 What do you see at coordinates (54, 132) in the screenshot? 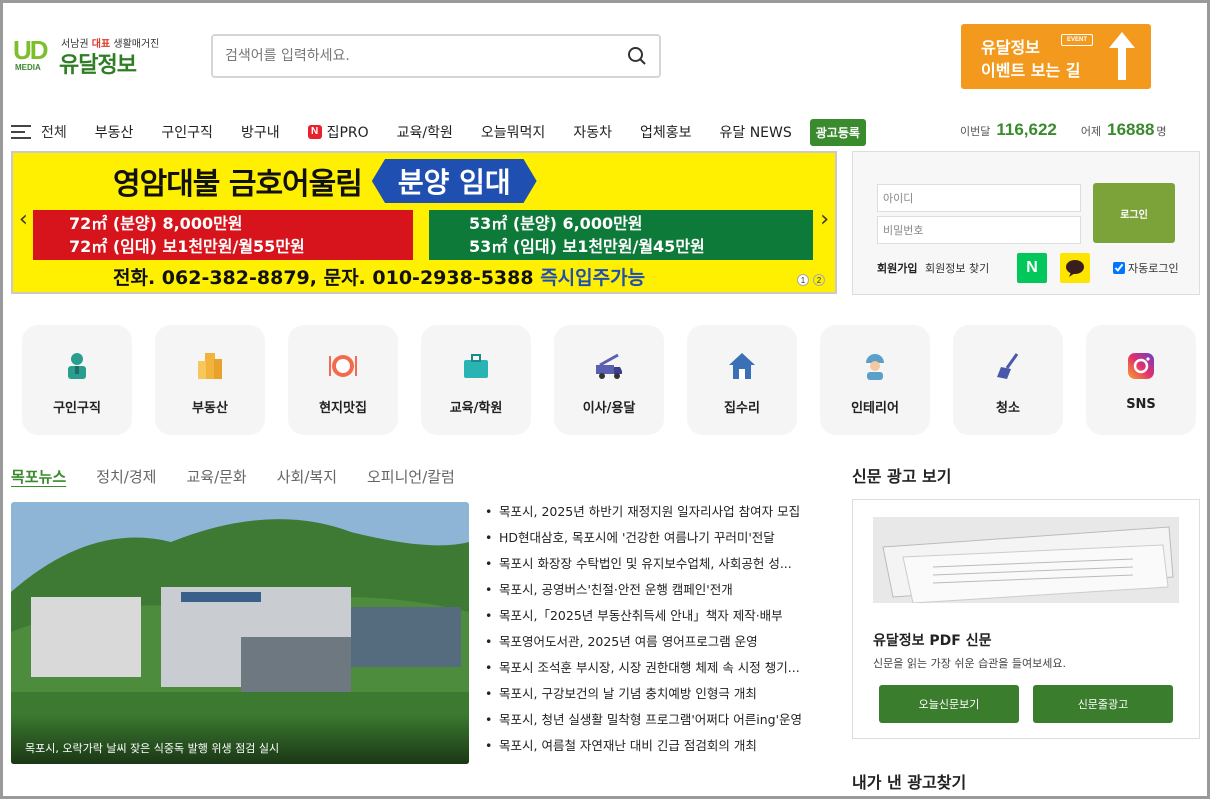
I see `nav-all: 전체` at bounding box center [54, 132].